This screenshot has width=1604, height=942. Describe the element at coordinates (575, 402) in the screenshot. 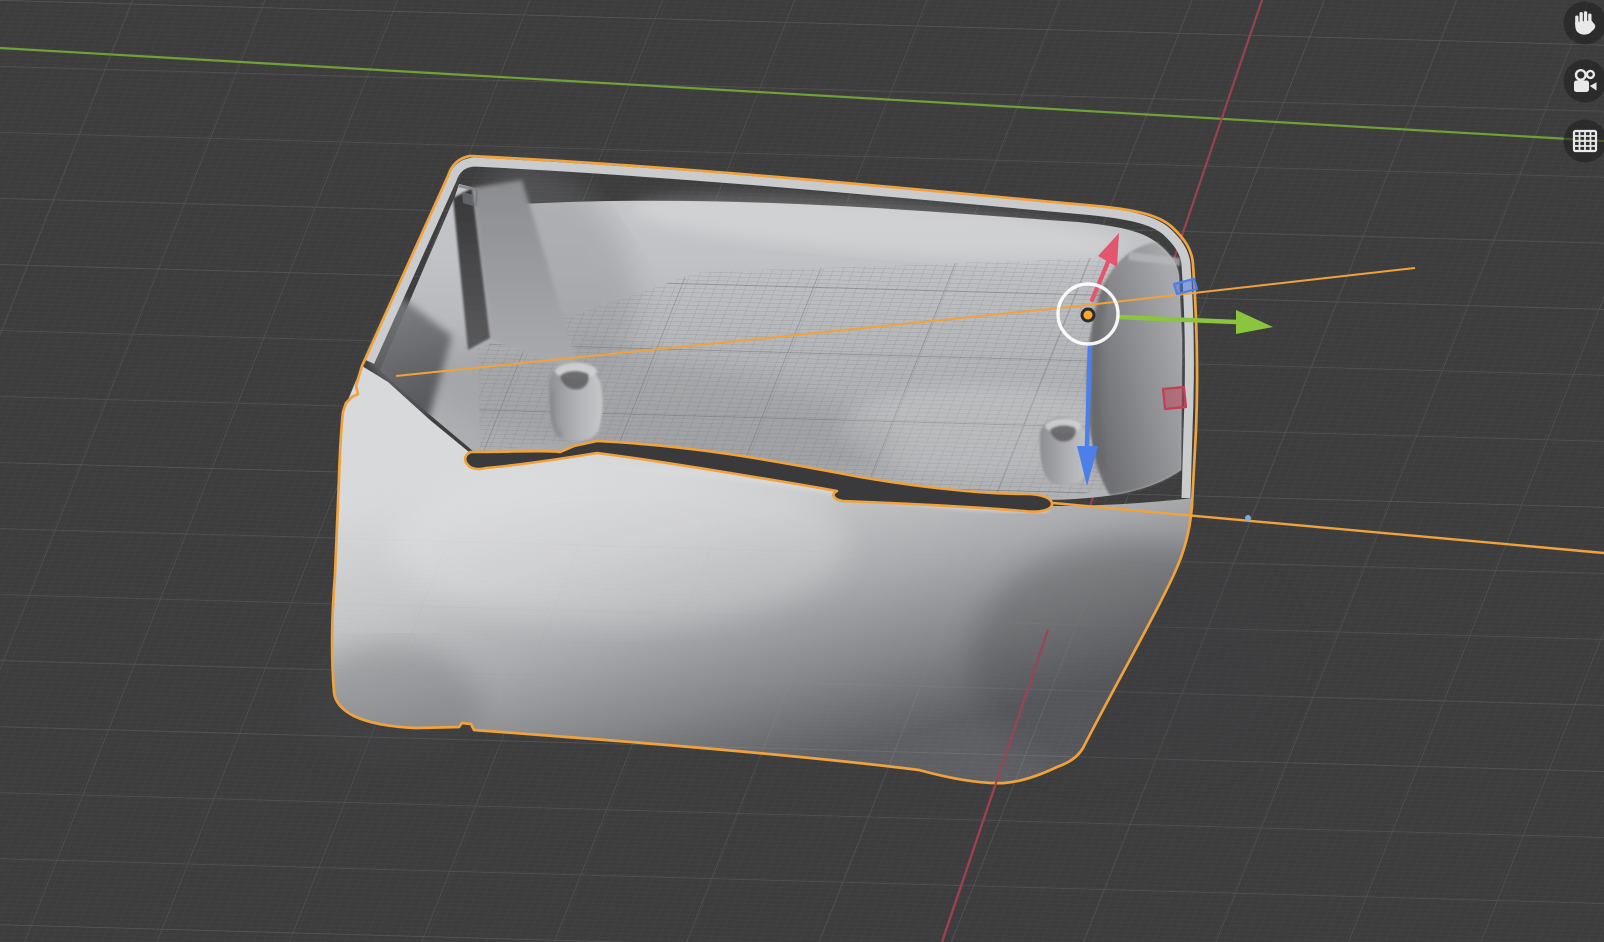

I see `boss-clip-left` at that location.